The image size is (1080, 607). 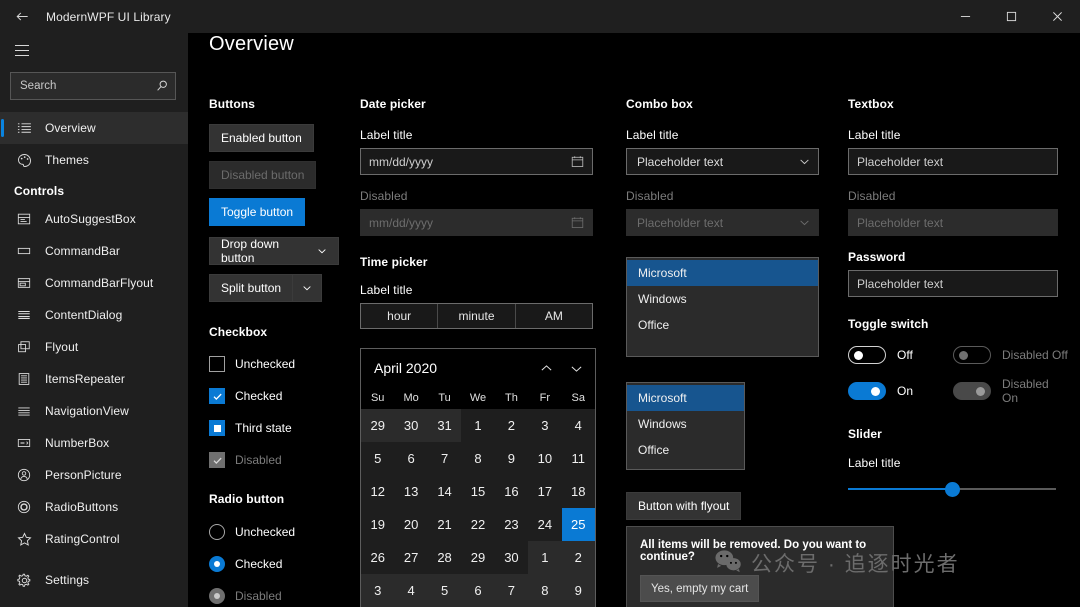 I want to click on list-box-large: Microsoft Windows Office, so click(x=722, y=307).